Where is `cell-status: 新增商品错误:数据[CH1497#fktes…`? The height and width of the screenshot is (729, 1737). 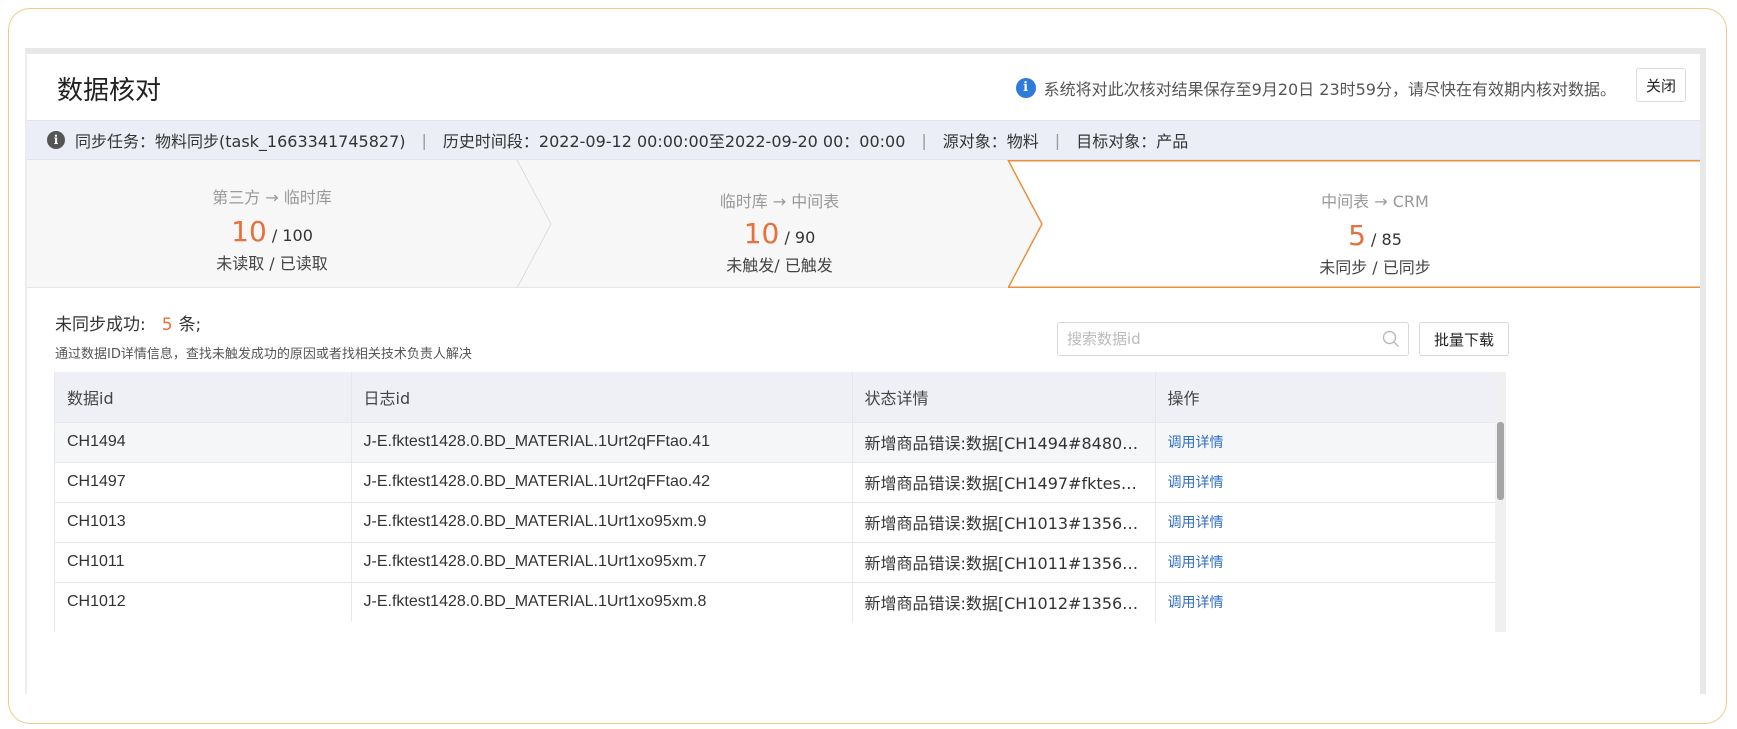 cell-status: 新增商品错误:数据[CH1497#fktes… is located at coordinates (1004, 481).